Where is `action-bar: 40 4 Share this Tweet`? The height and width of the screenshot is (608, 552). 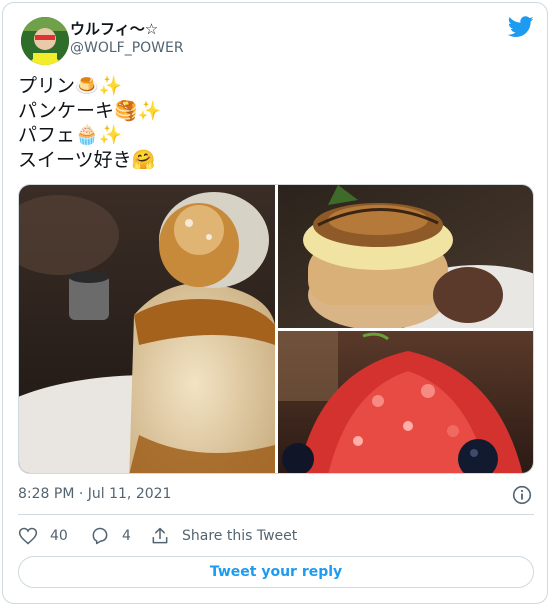 action-bar: 40 4 Share this Tweet is located at coordinates (157, 536).